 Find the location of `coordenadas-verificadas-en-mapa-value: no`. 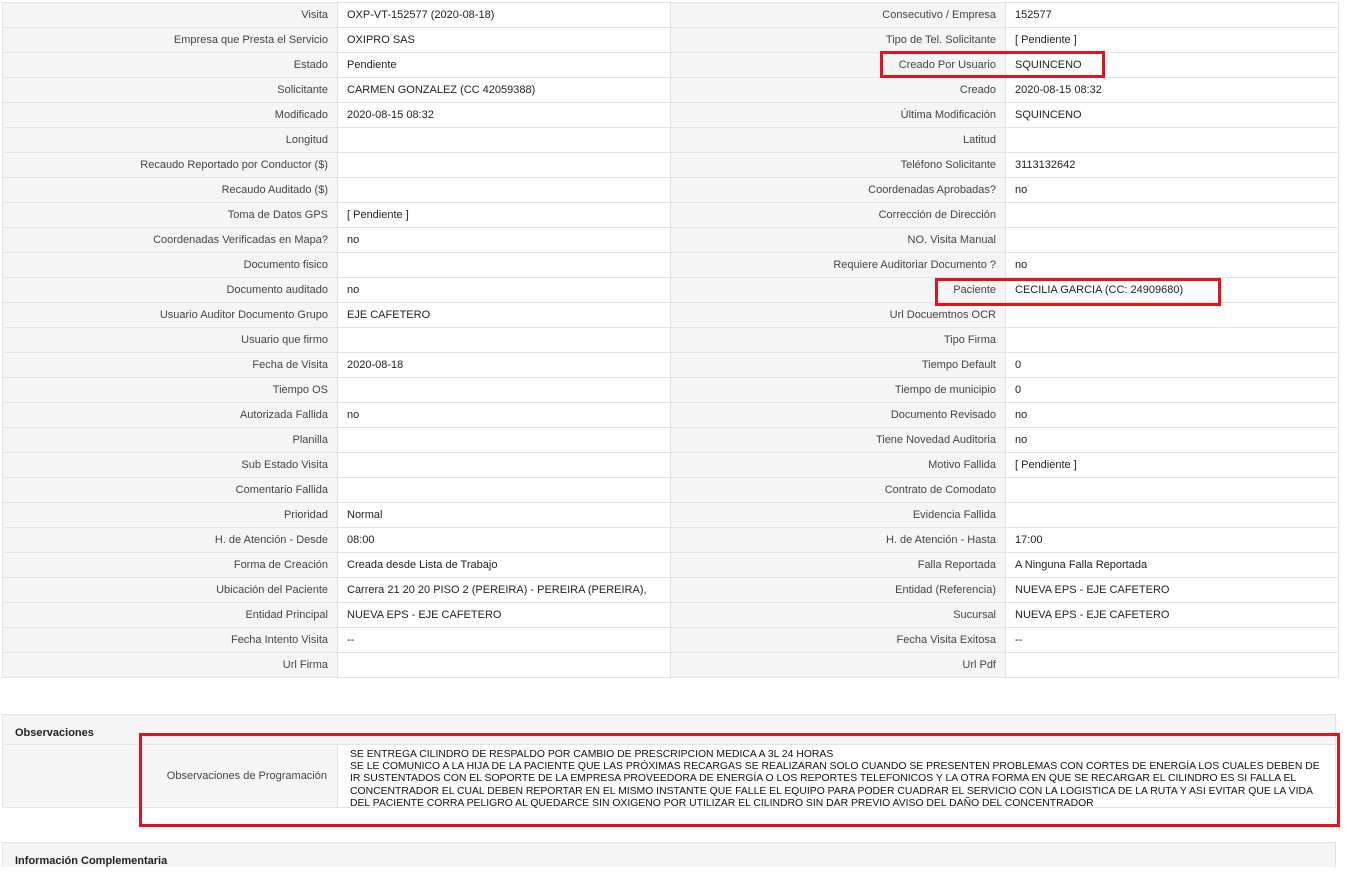

coordenadas-verificadas-en-mapa-value: no is located at coordinates (504, 240).